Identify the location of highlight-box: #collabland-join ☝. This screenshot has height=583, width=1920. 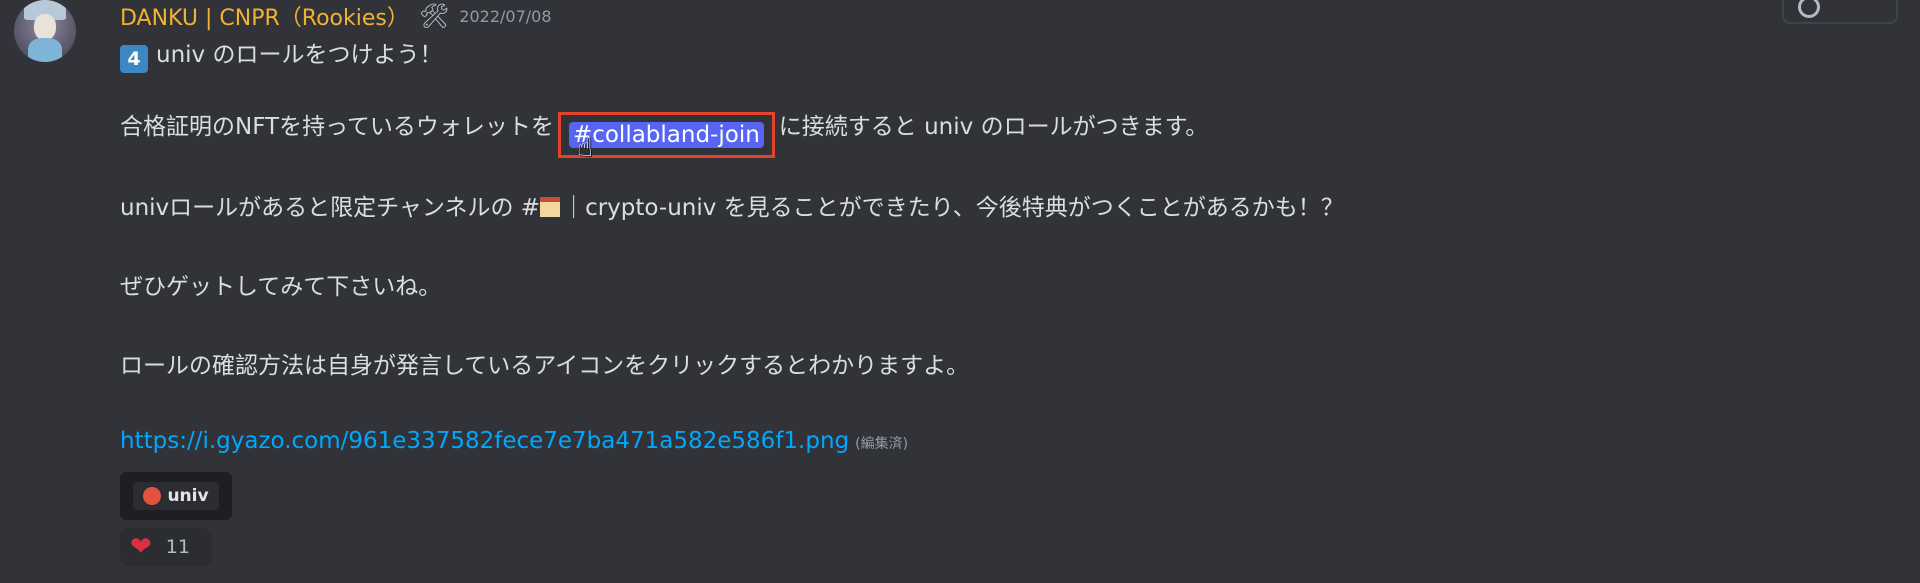
(666, 137).